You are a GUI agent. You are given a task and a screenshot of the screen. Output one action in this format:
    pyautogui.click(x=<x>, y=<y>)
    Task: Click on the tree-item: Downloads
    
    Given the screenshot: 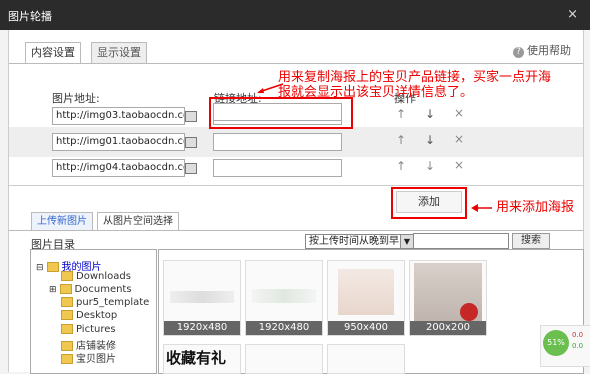 What is the action you would take?
    pyautogui.click(x=96, y=276)
    